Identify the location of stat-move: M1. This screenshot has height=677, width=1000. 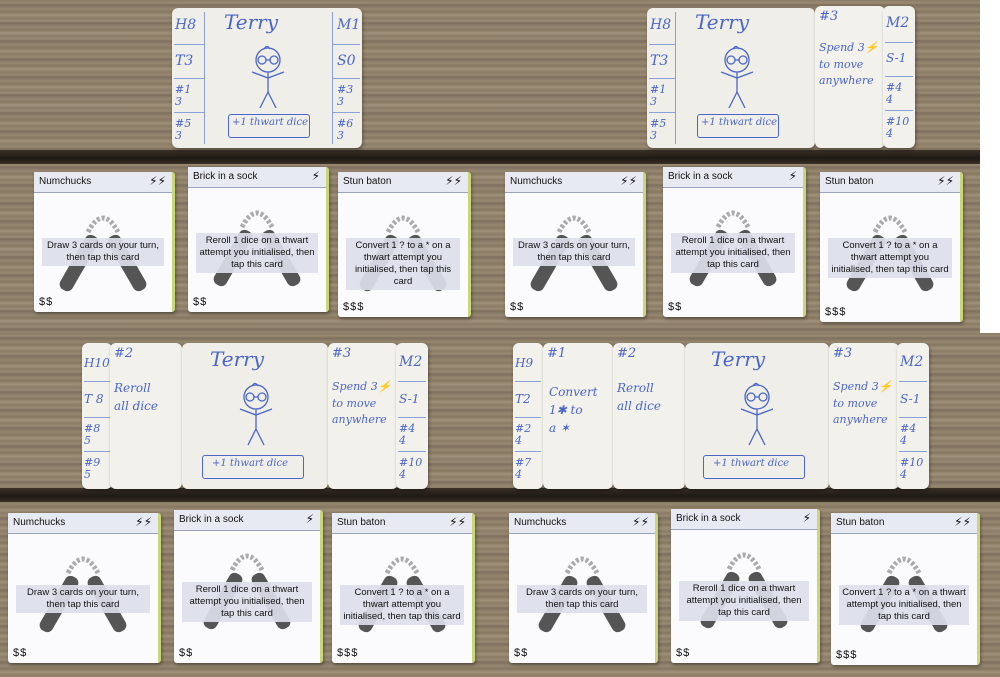
(349, 25).